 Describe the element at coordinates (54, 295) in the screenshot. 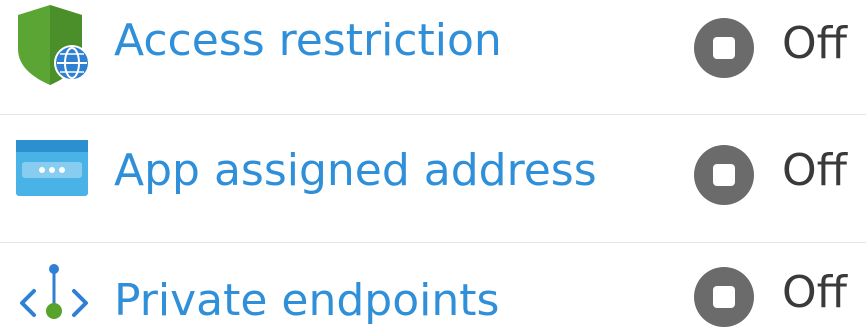

I see `private-endpoint-icon` at that location.